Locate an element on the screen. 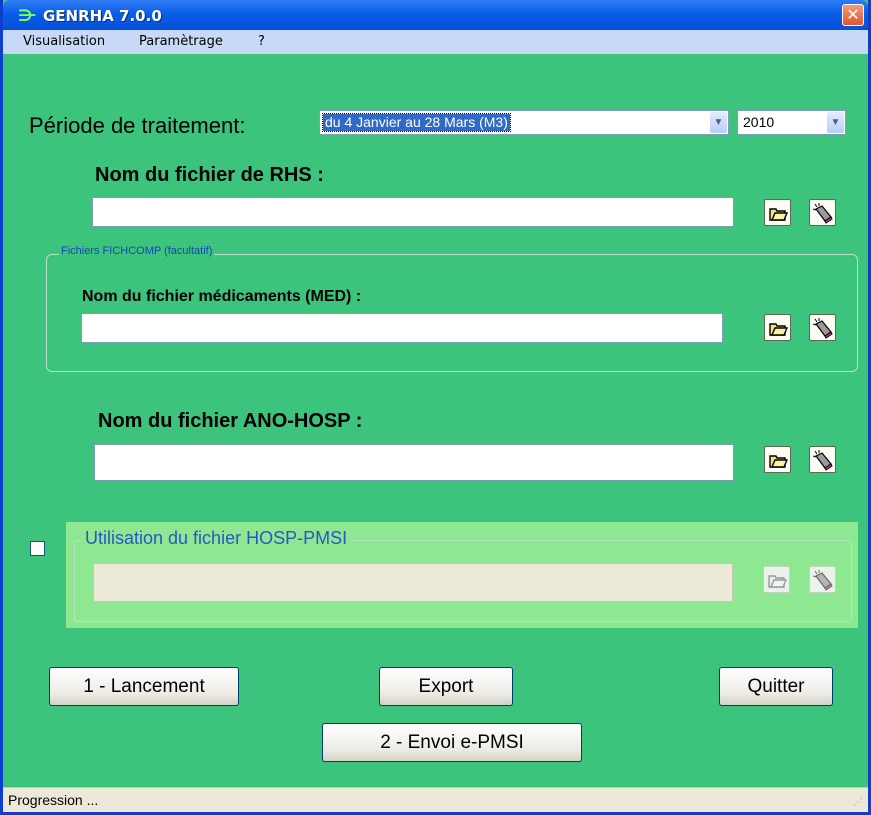  period-select: du 4 Janvier au 28 Mars (M3) ▼ is located at coordinates (524, 122).